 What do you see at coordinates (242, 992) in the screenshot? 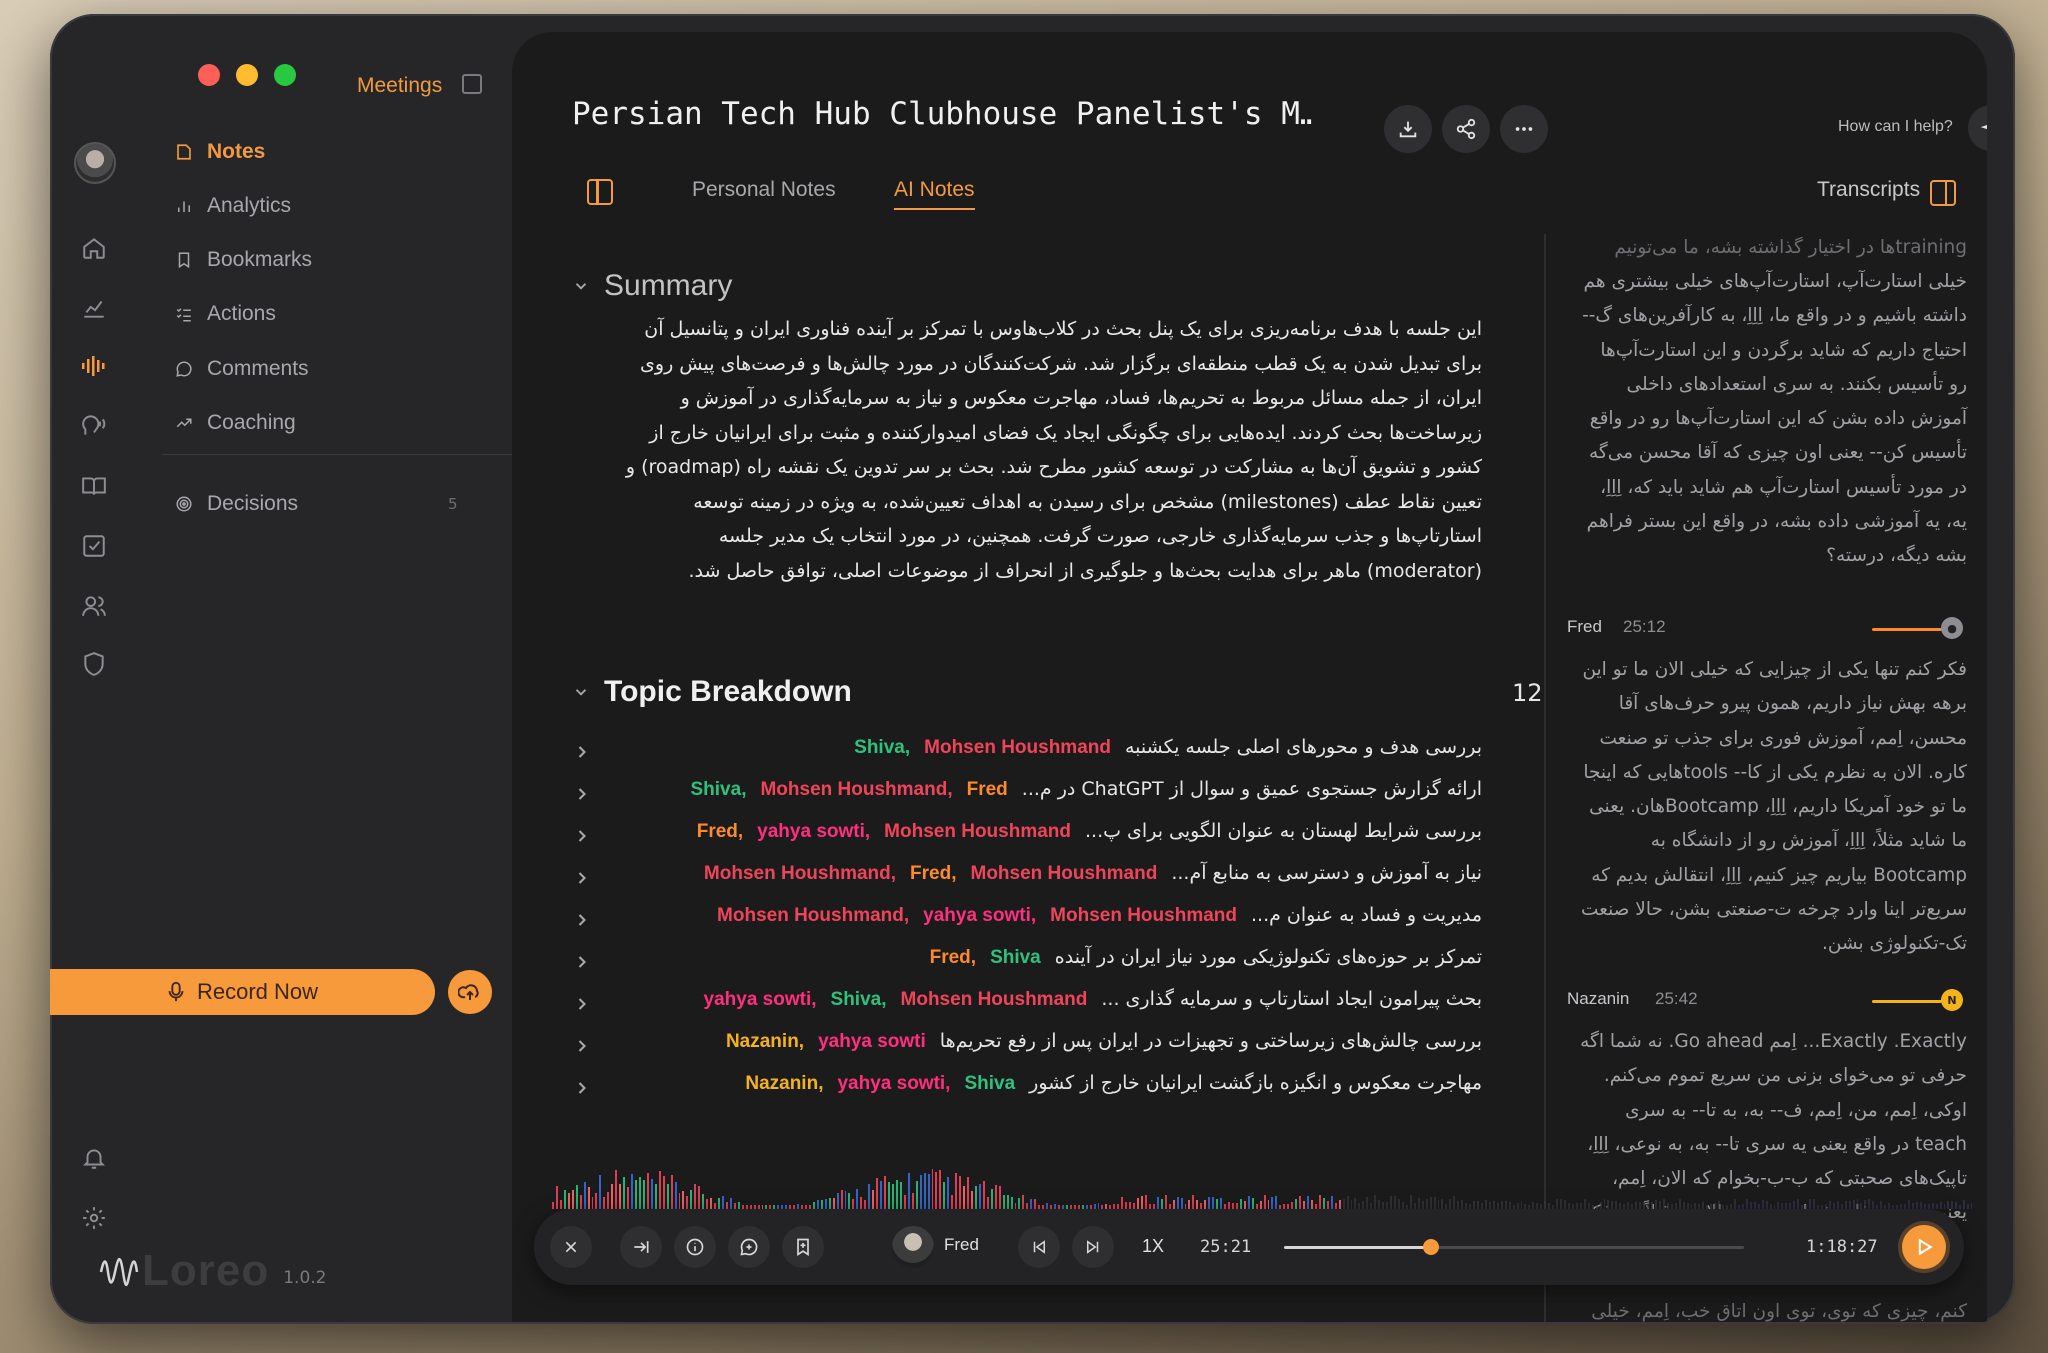
I see `record-now-button: Record Now` at bounding box center [242, 992].